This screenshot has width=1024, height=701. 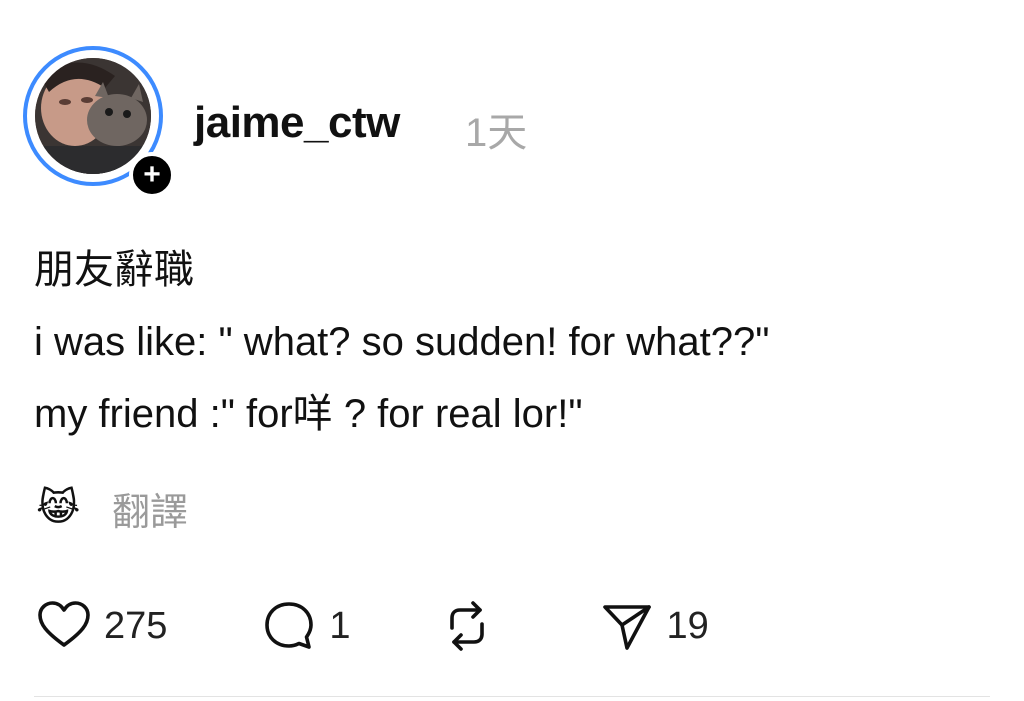 I want to click on avatar: +, so click(x=99, y=122).